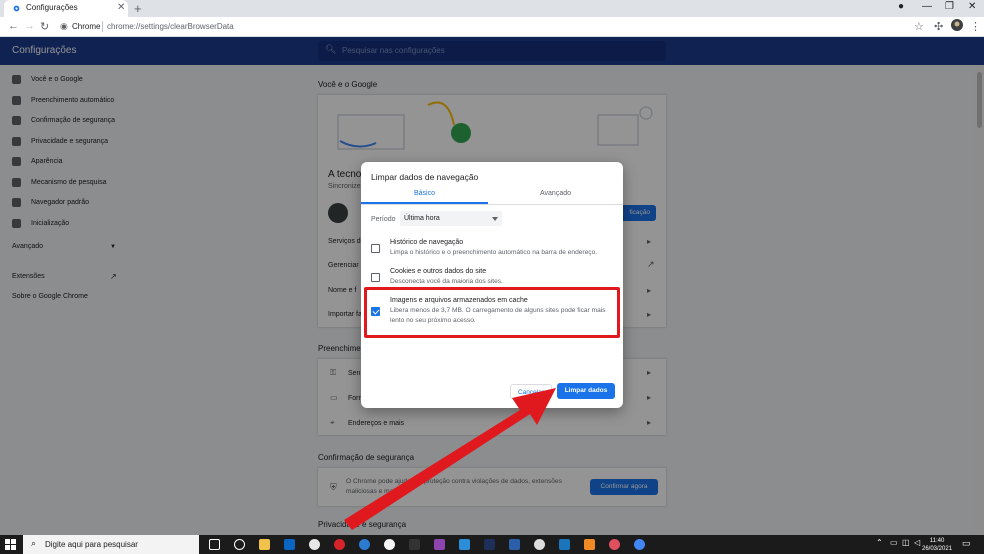 This screenshot has width=984, height=554. I want to click on word-icon, so click(514, 544).